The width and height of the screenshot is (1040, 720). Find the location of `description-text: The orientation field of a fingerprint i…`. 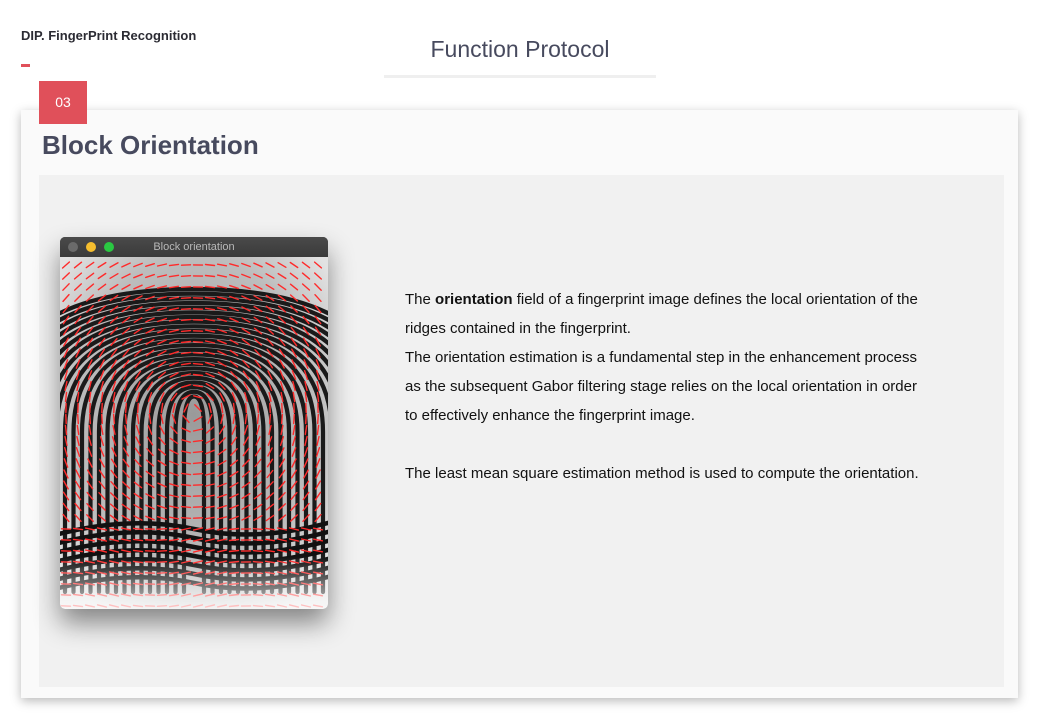

description-text: The orientation field of a fingerprint i… is located at coordinates (665, 386).